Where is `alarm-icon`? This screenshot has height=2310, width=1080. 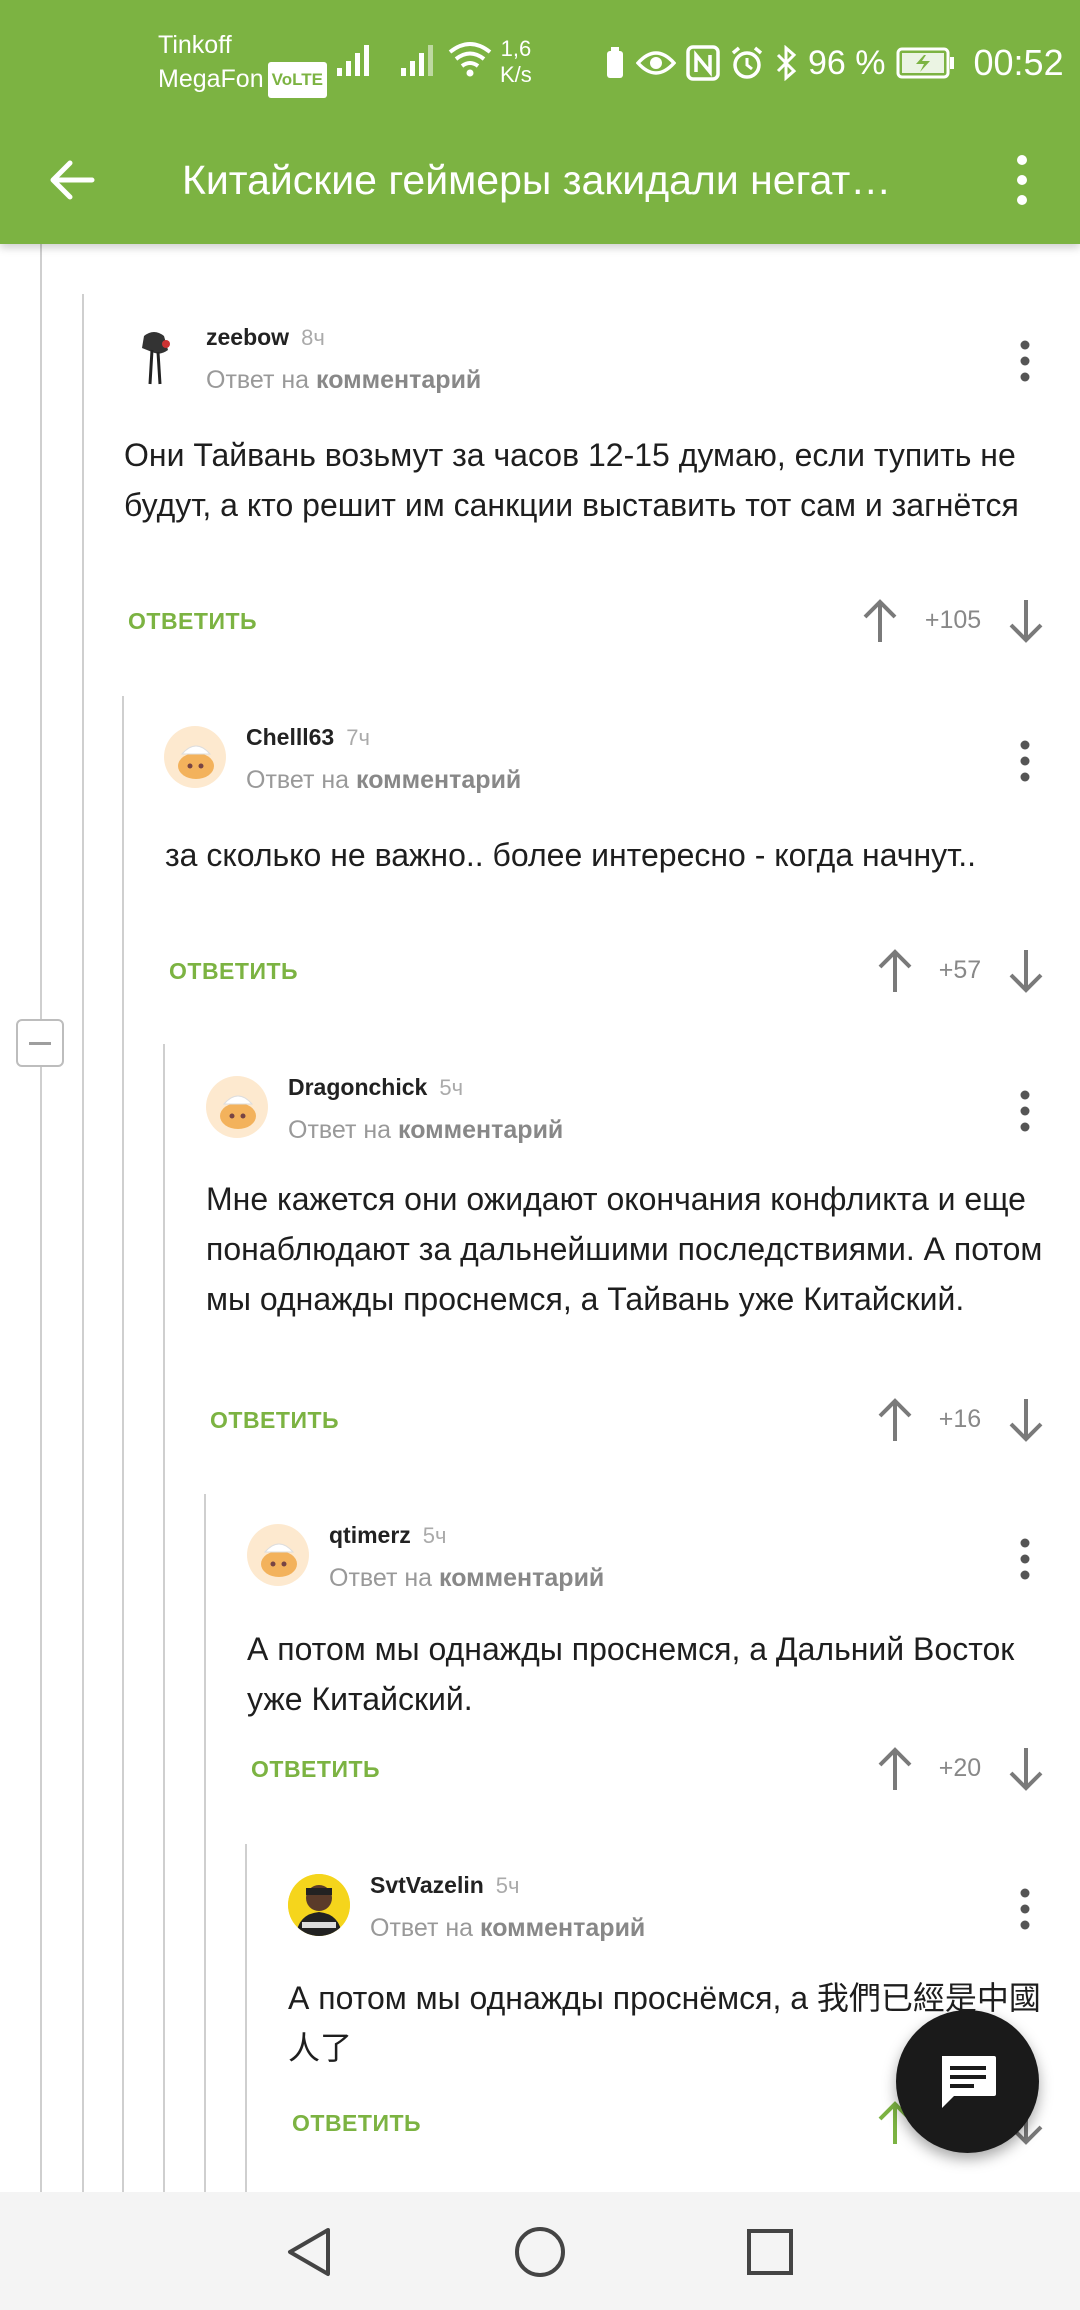 alarm-icon is located at coordinates (747, 62).